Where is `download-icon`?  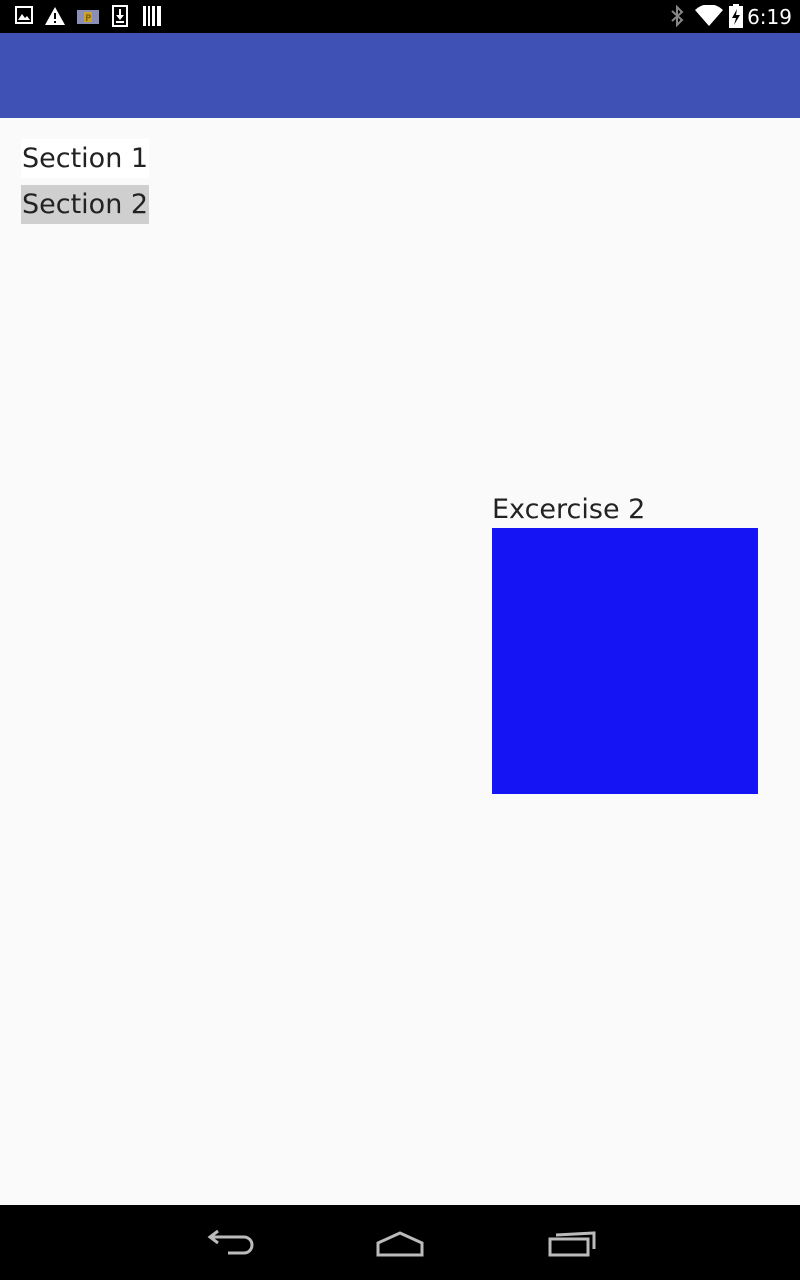
download-icon is located at coordinates (120, 18).